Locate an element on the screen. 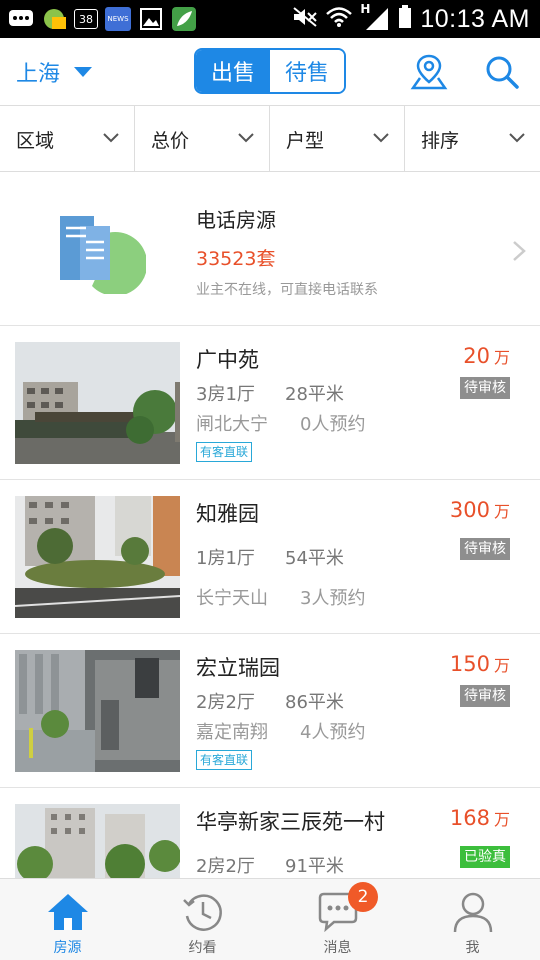 The height and width of the screenshot is (960, 540). city-selector: 上海 is located at coordinates (54, 72).